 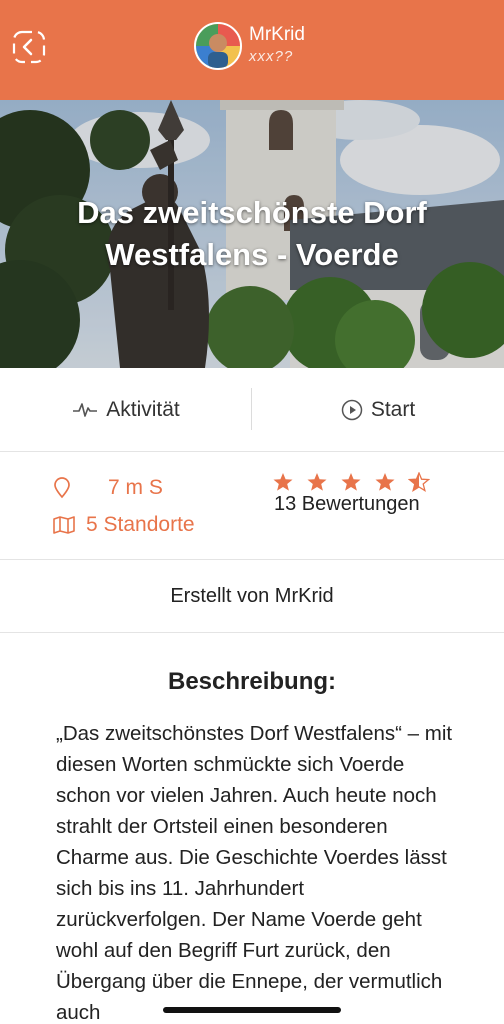 I want to click on back-button, so click(x=29, y=47).